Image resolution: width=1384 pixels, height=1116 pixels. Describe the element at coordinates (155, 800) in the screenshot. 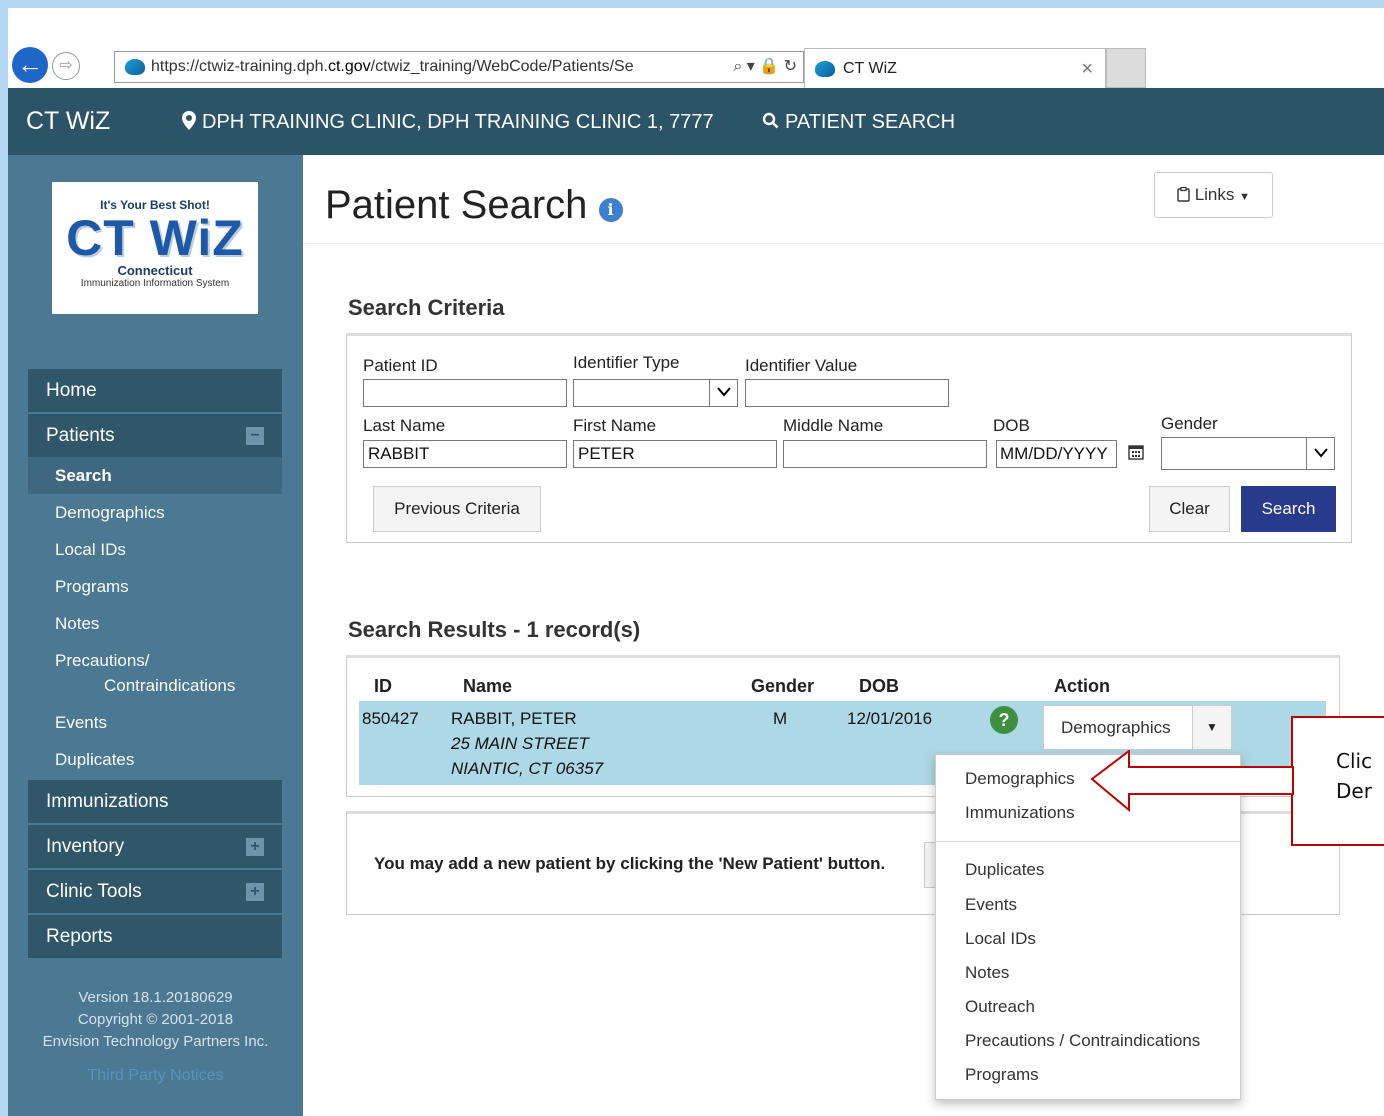

I see `sidebar-item-immunizations: Immunizations` at that location.